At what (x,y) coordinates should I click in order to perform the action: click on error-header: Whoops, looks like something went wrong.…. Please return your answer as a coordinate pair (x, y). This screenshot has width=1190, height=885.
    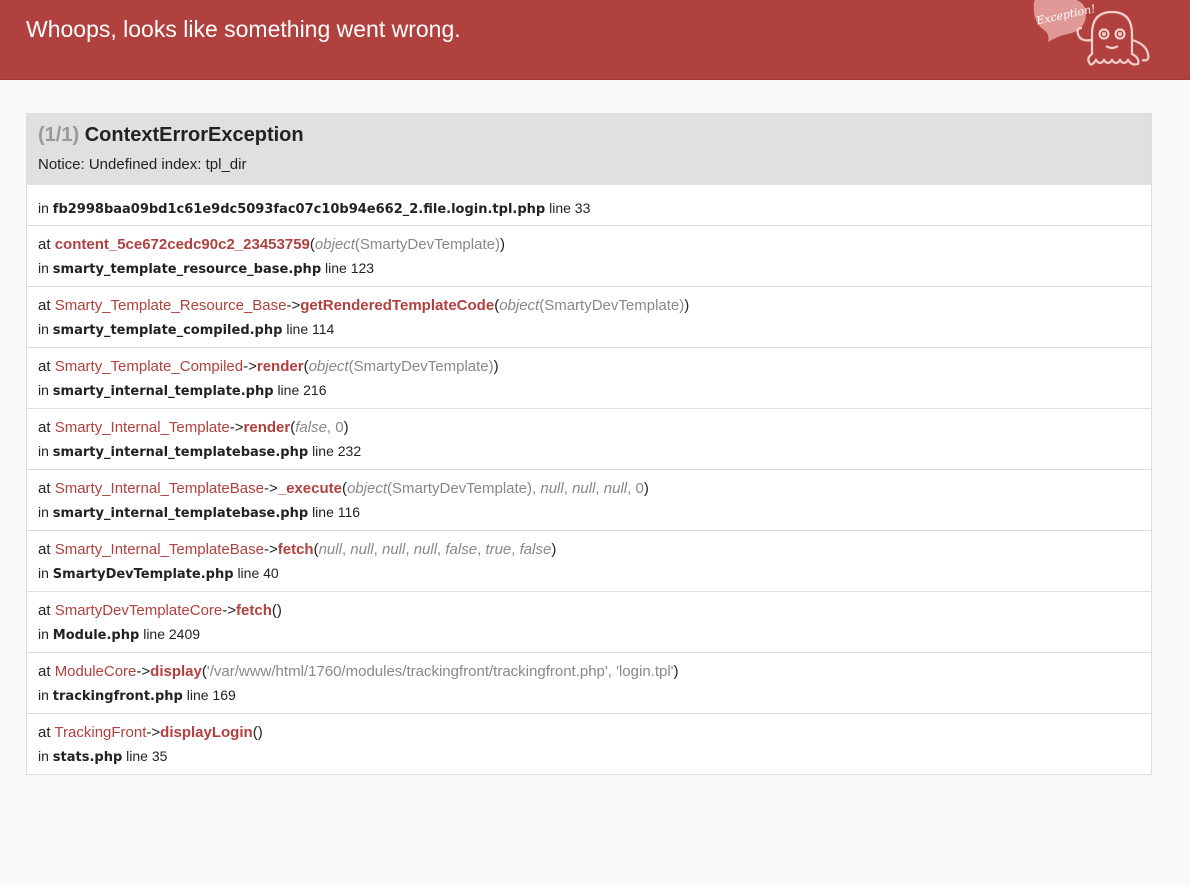
    Looking at the image, I should click on (595, 40).